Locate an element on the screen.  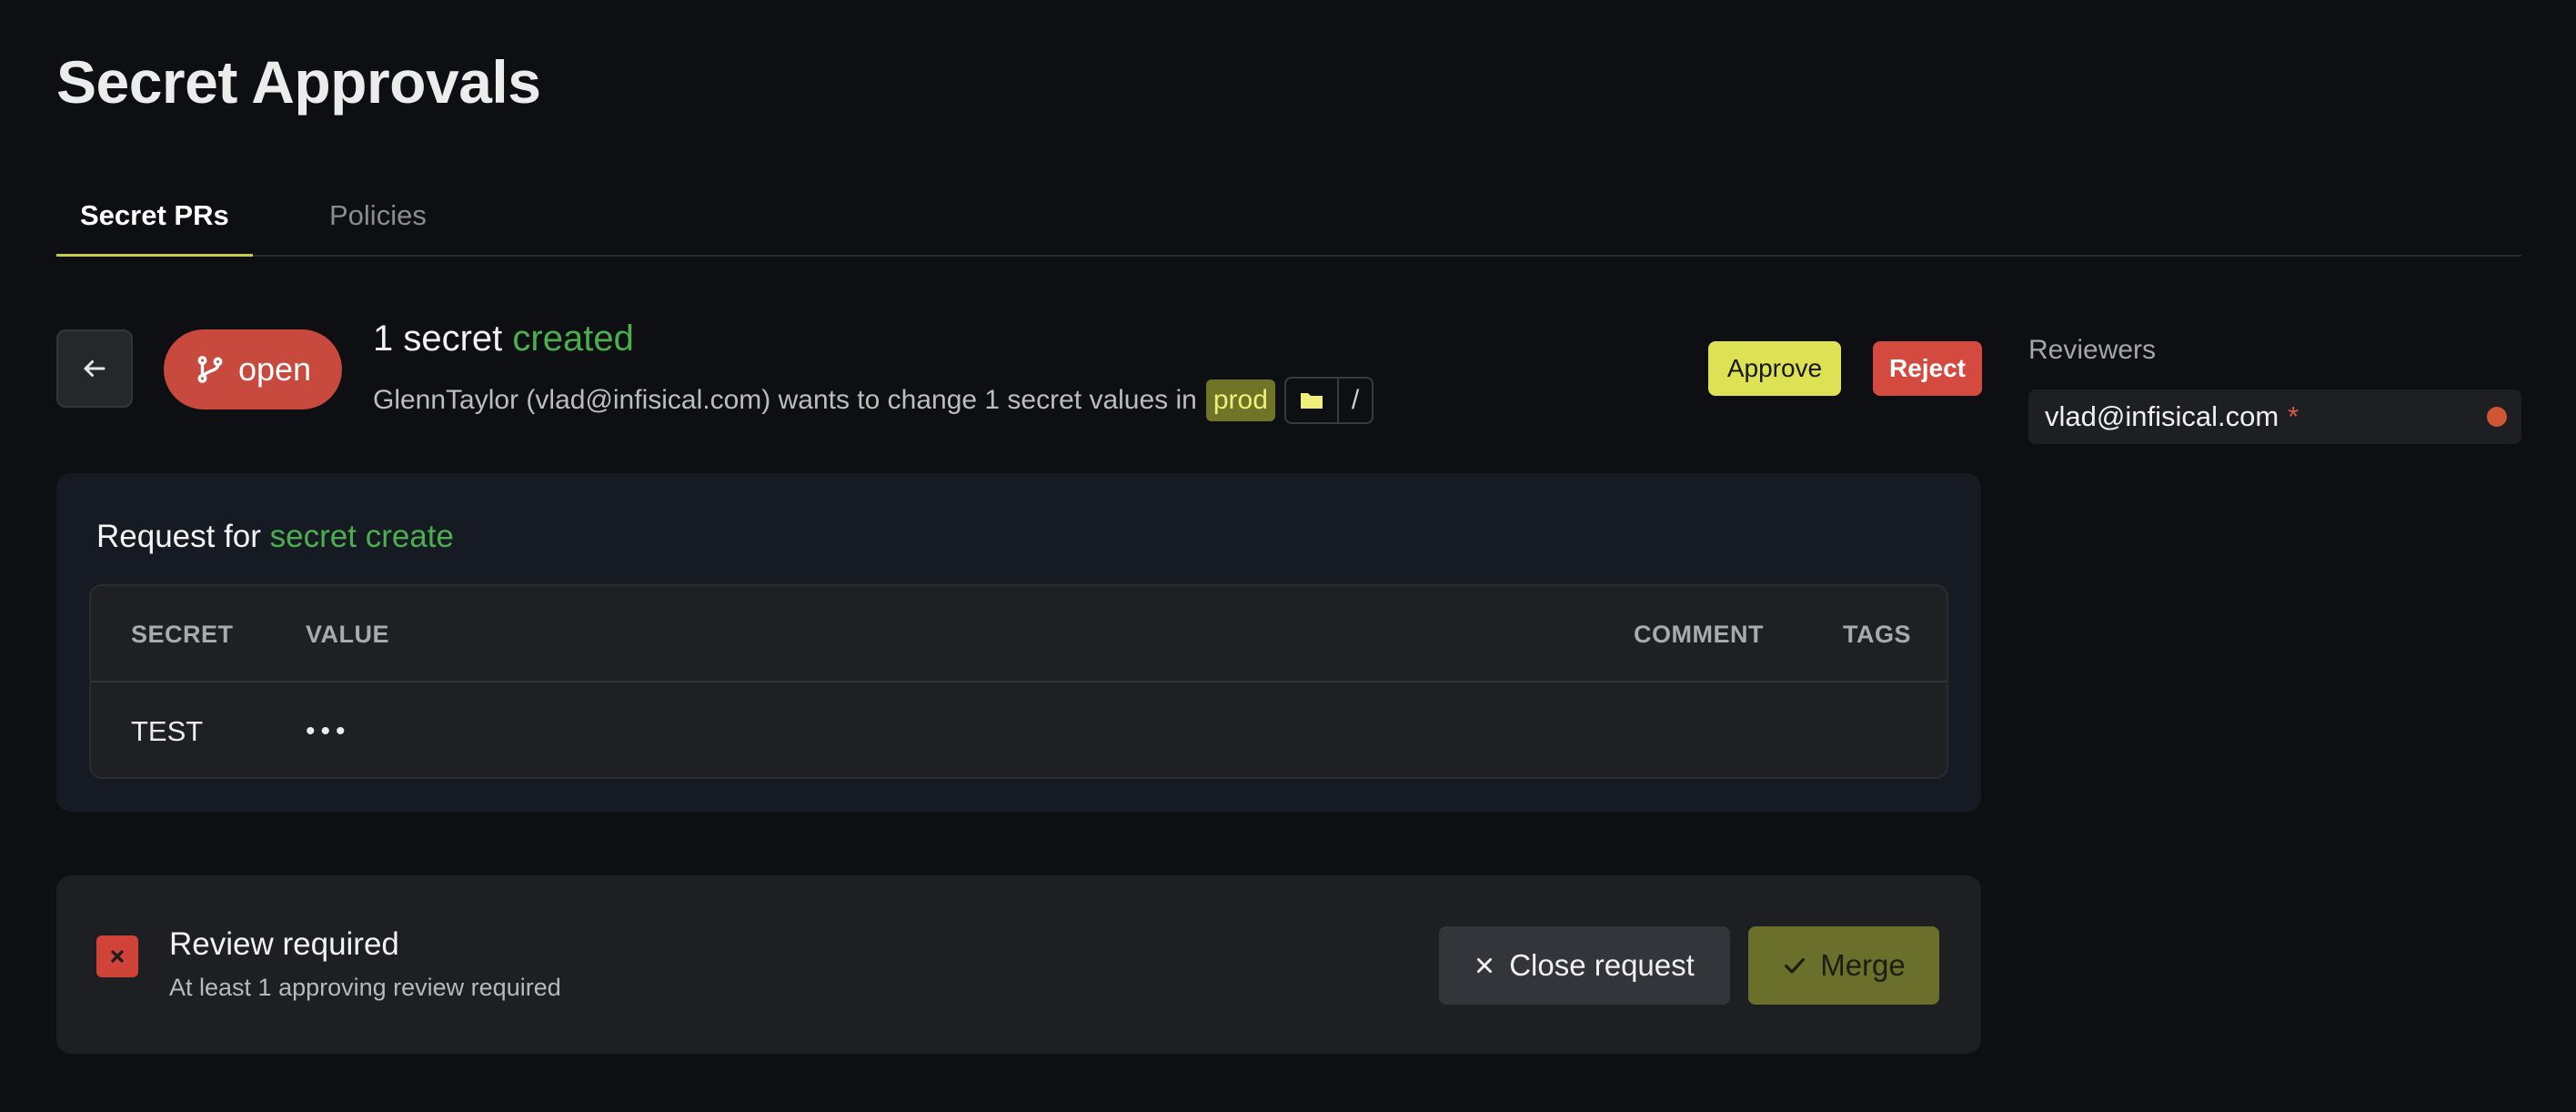
secrets-table: SECRET VALUE COMMENT TAGS TEST ••• is located at coordinates (1018, 681).